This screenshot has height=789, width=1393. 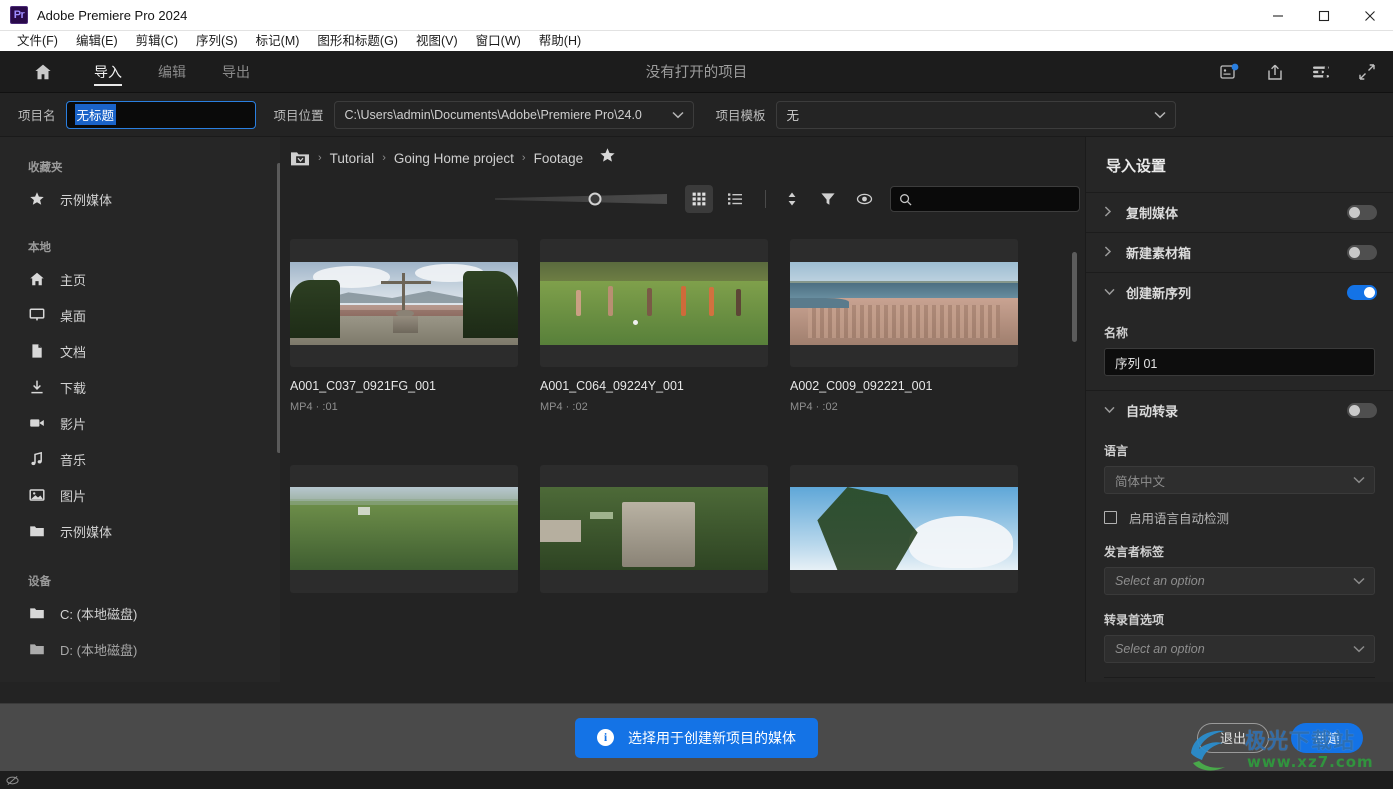 I want to click on sidebar-item-documents: 文档, so click(x=140, y=351).